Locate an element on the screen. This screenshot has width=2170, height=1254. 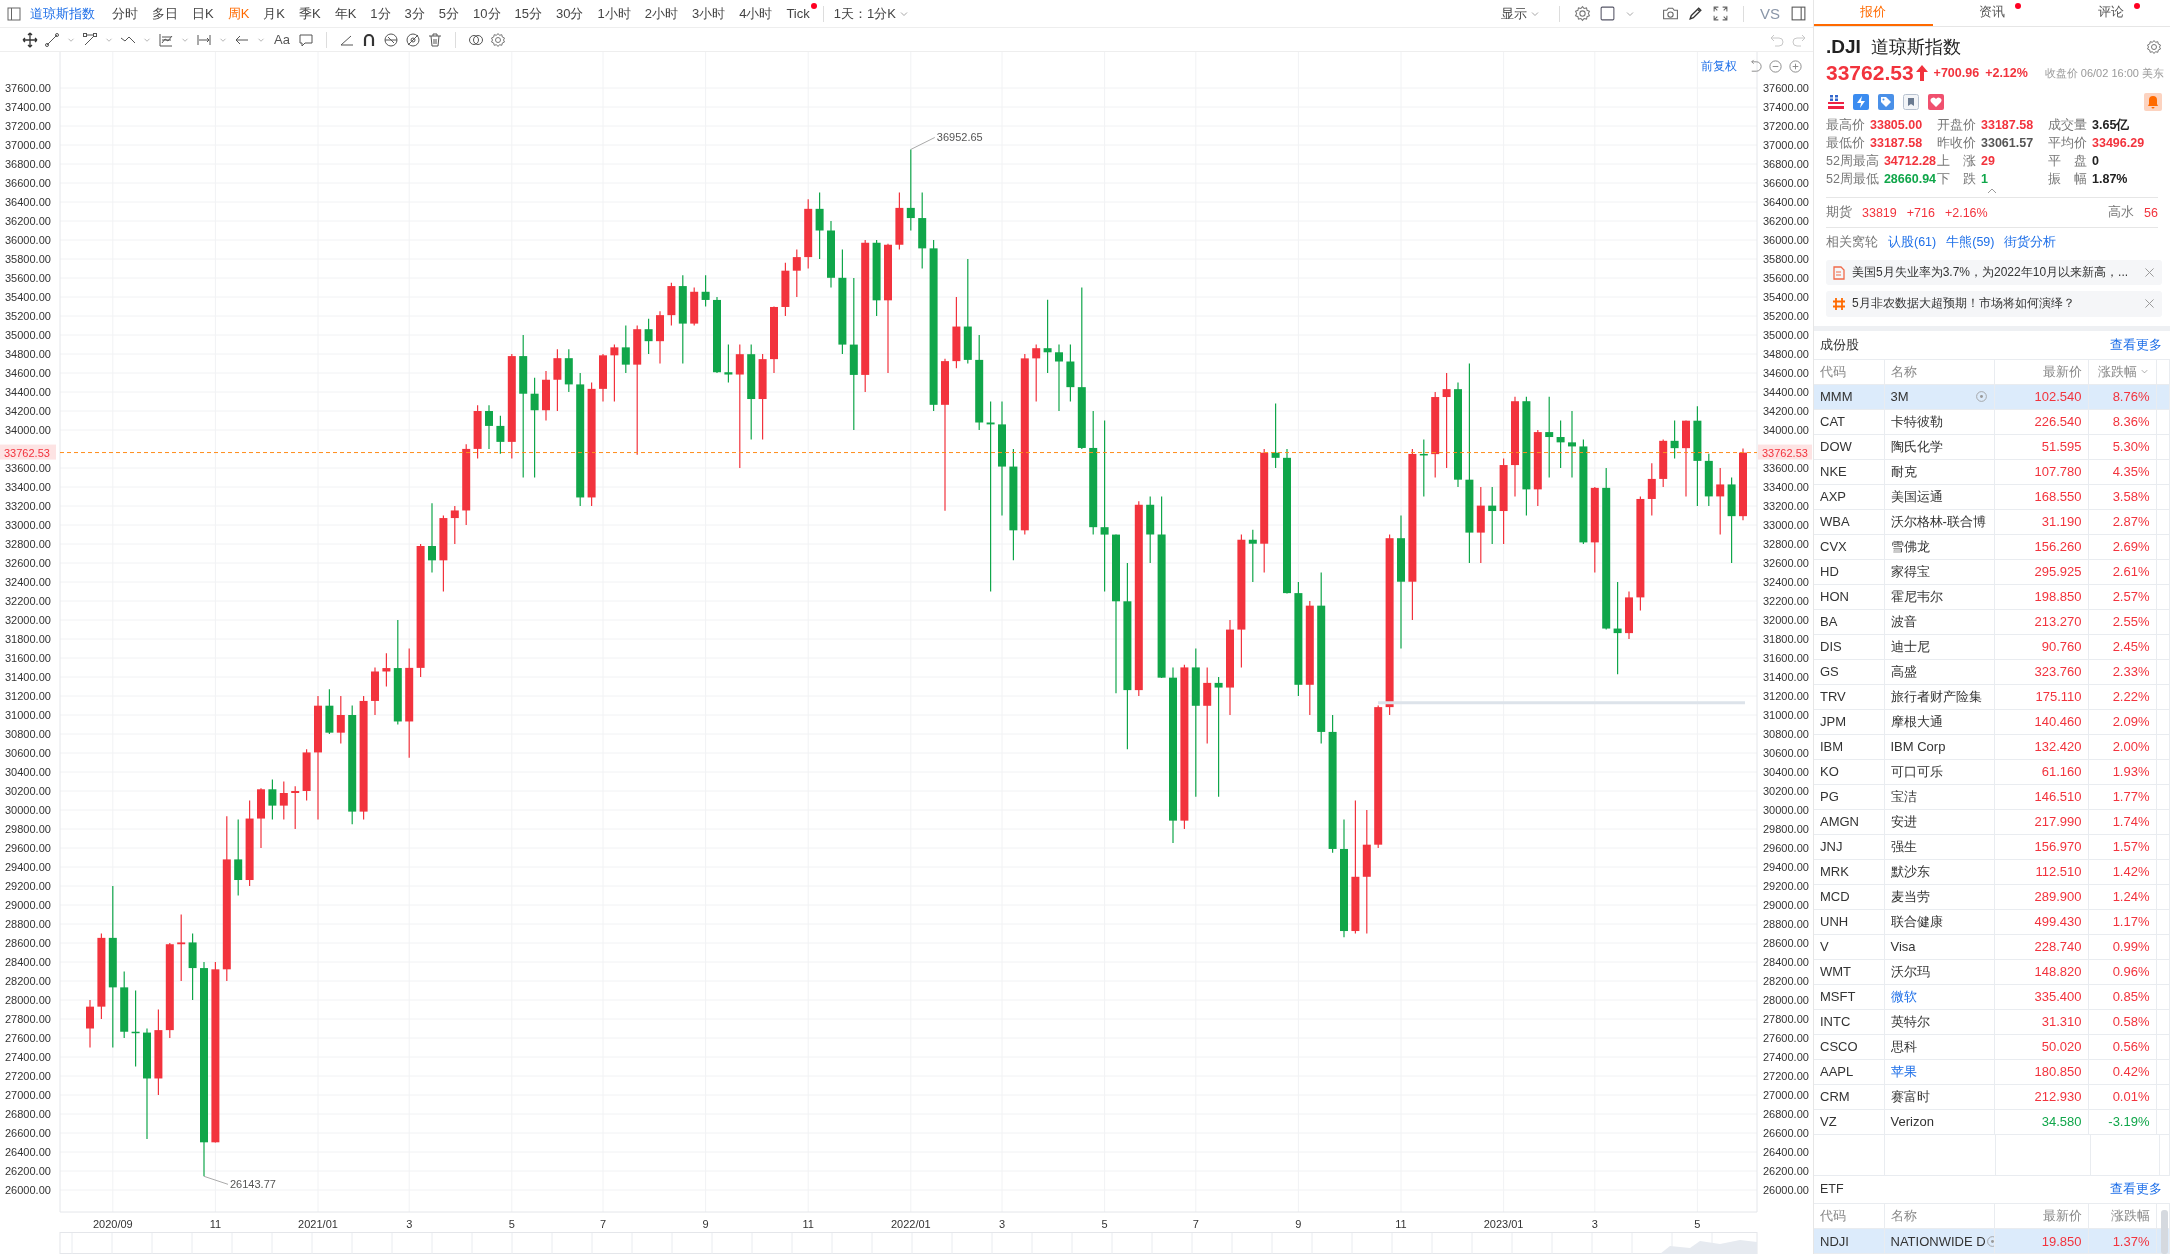
period-tab: 1分 is located at coordinates (380, 13).